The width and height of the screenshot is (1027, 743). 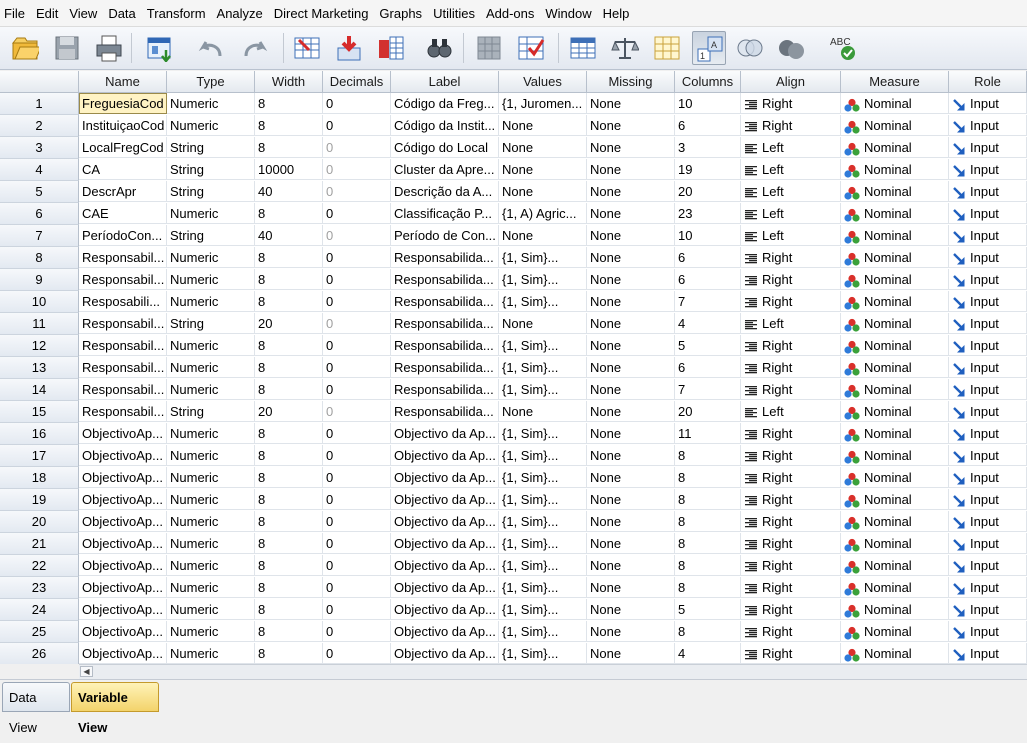 What do you see at coordinates (489, 48) in the screenshot?
I see `insert-cases-icon` at bounding box center [489, 48].